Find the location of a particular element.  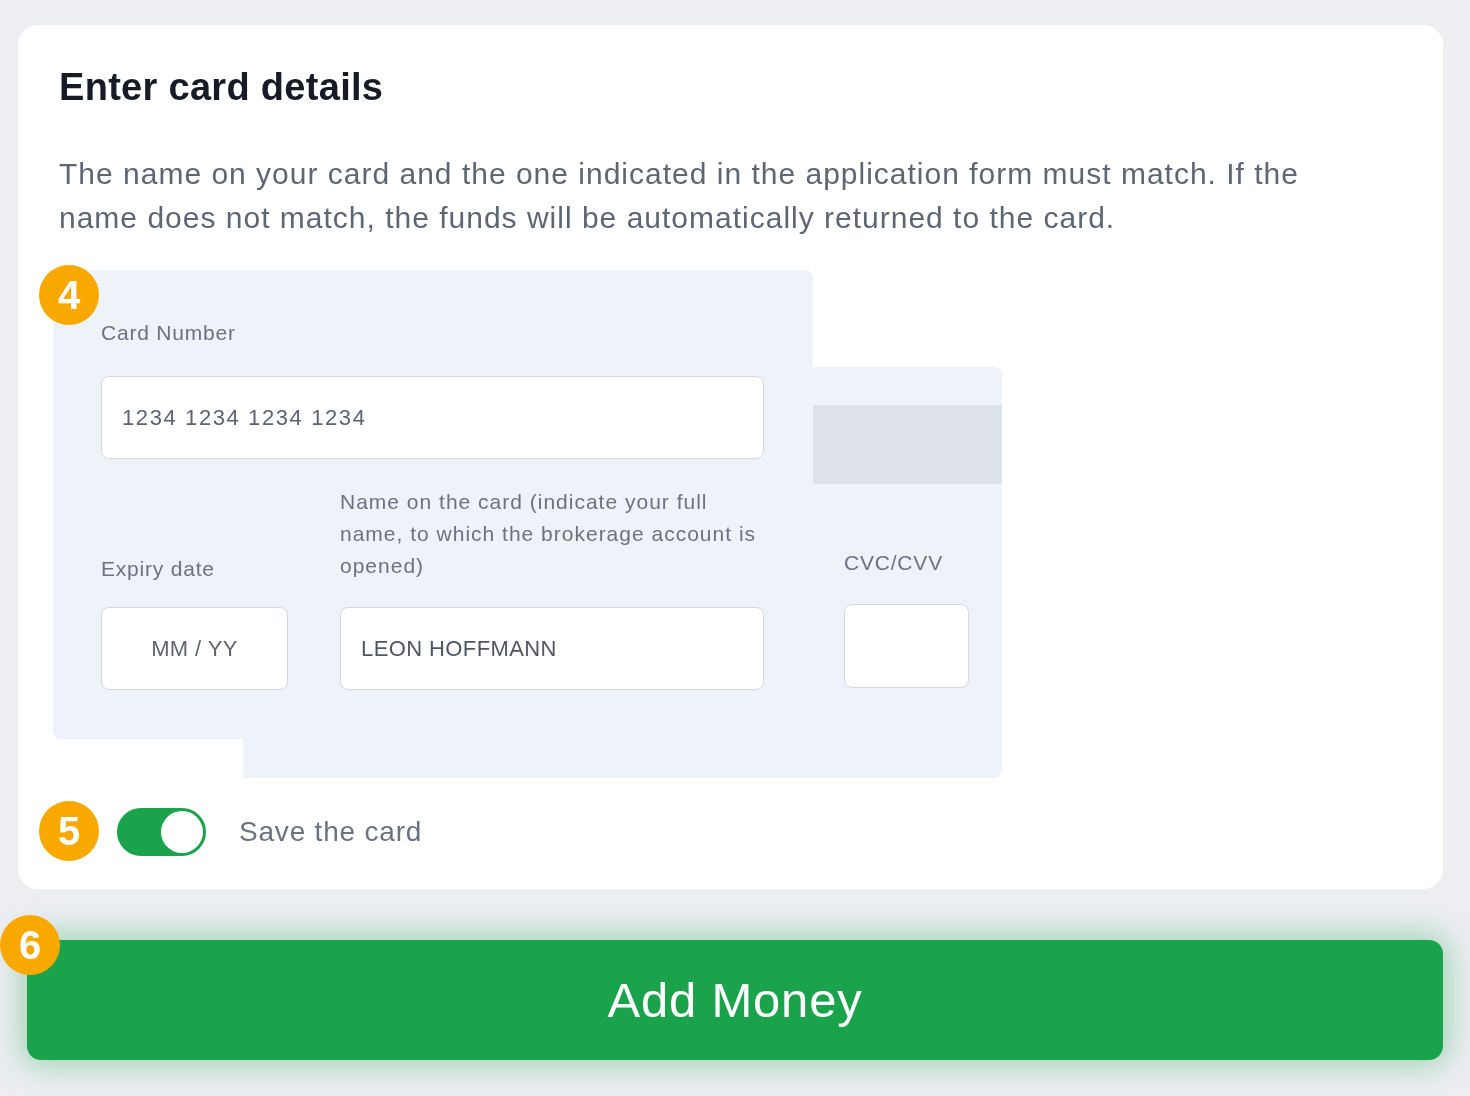

step-marker: 5 is located at coordinates (69, 831).